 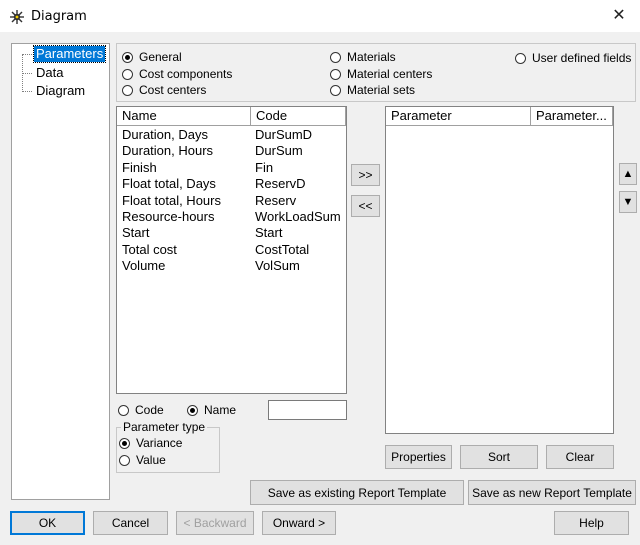 What do you see at coordinates (320, 16) in the screenshot?
I see `title-bar` at bounding box center [320, 16].